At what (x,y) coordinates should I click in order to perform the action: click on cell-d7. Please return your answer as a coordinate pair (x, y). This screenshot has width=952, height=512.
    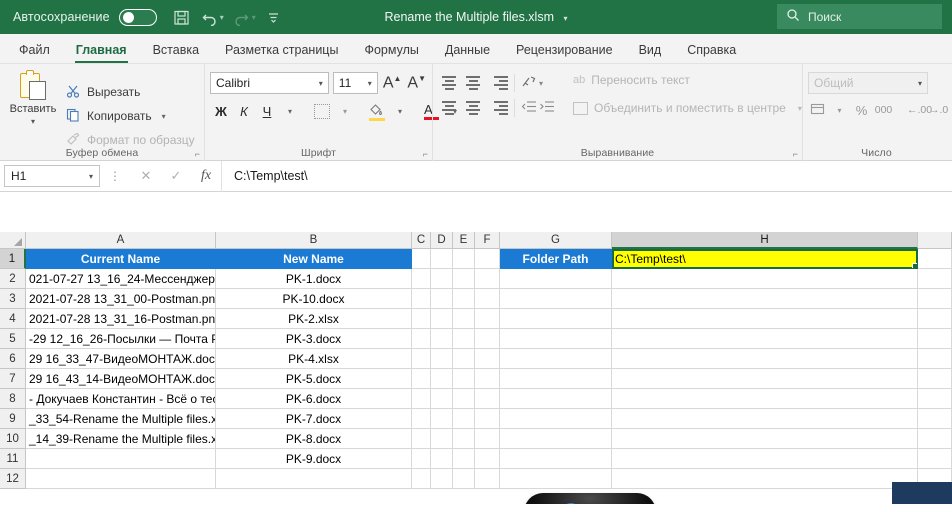
    Looking at the image, I should click on (442, 379).